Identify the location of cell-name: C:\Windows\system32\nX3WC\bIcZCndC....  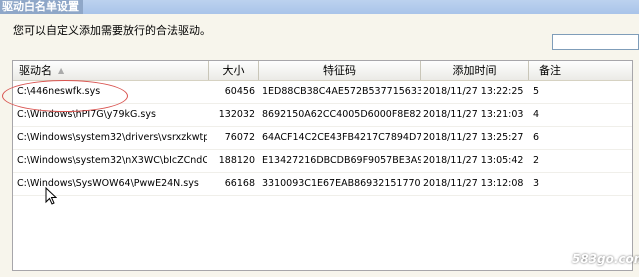
(112, 160).